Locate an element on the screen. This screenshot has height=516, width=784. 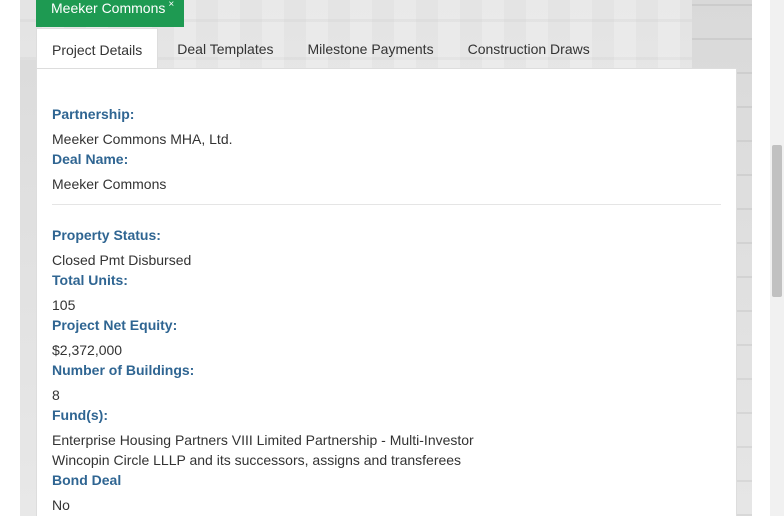
property-status-value: Closed Pmt Disbursed is located at coordinates (122, 260).